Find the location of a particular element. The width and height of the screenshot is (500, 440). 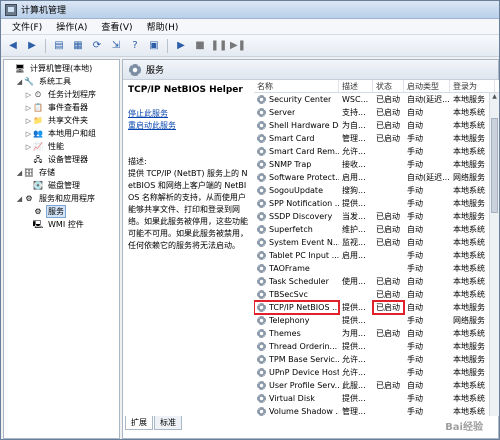

service-row: Telephony 提供... 手动 网络服务 is located at coordinates (376, 320).